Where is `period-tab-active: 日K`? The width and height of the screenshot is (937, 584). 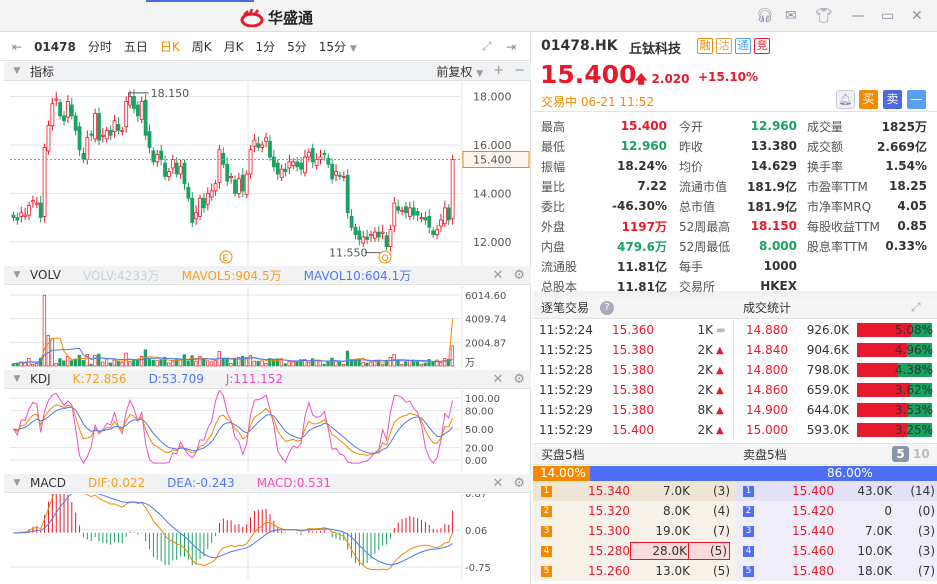
period-tab-active: 日K is located at coordinates (170, 46).